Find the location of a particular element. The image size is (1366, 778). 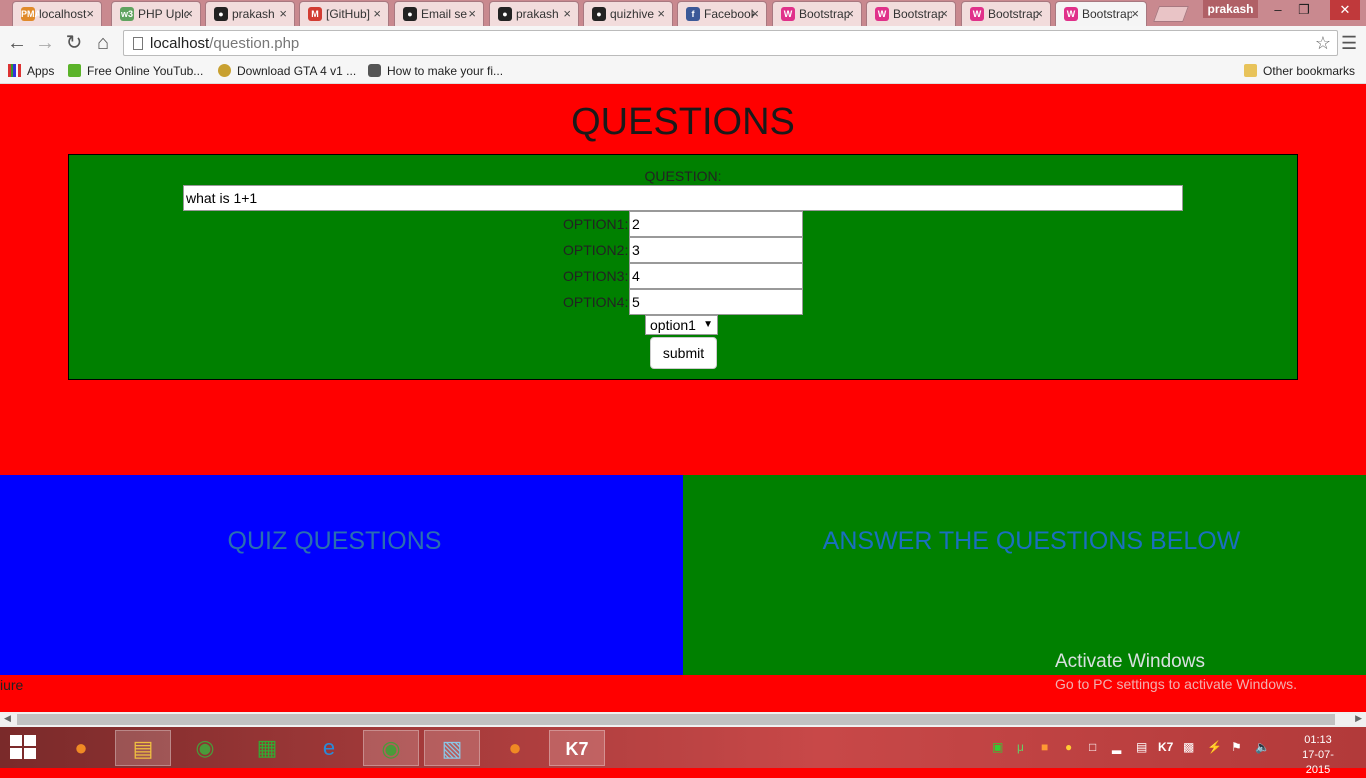

chrome-menu-icon: ☰ is located at coordinates (1349, 43).